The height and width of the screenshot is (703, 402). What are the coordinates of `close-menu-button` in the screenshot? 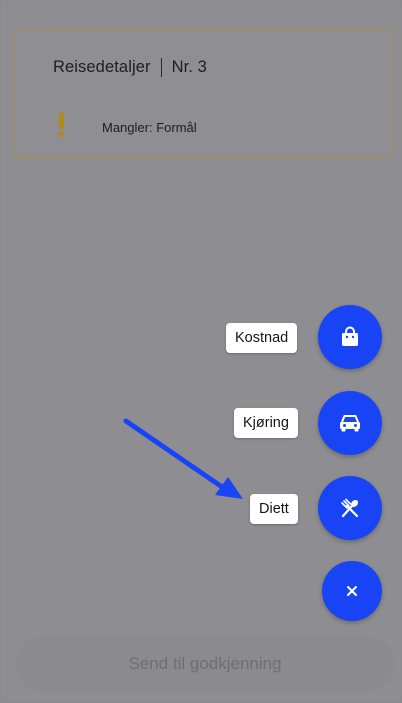 It's located at (352, 591).